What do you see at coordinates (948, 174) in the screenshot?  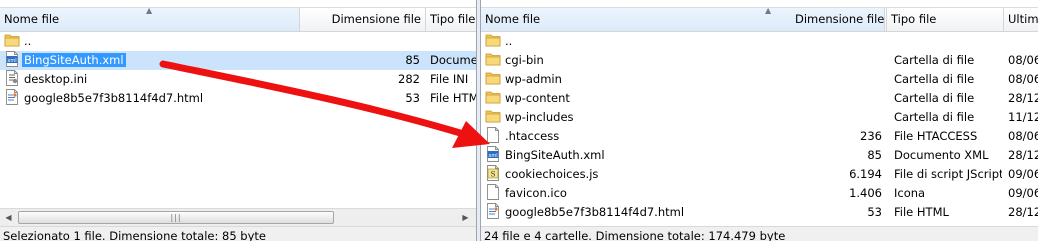 I see `file-type: File di script JScript` at bounding box center [948, 174].